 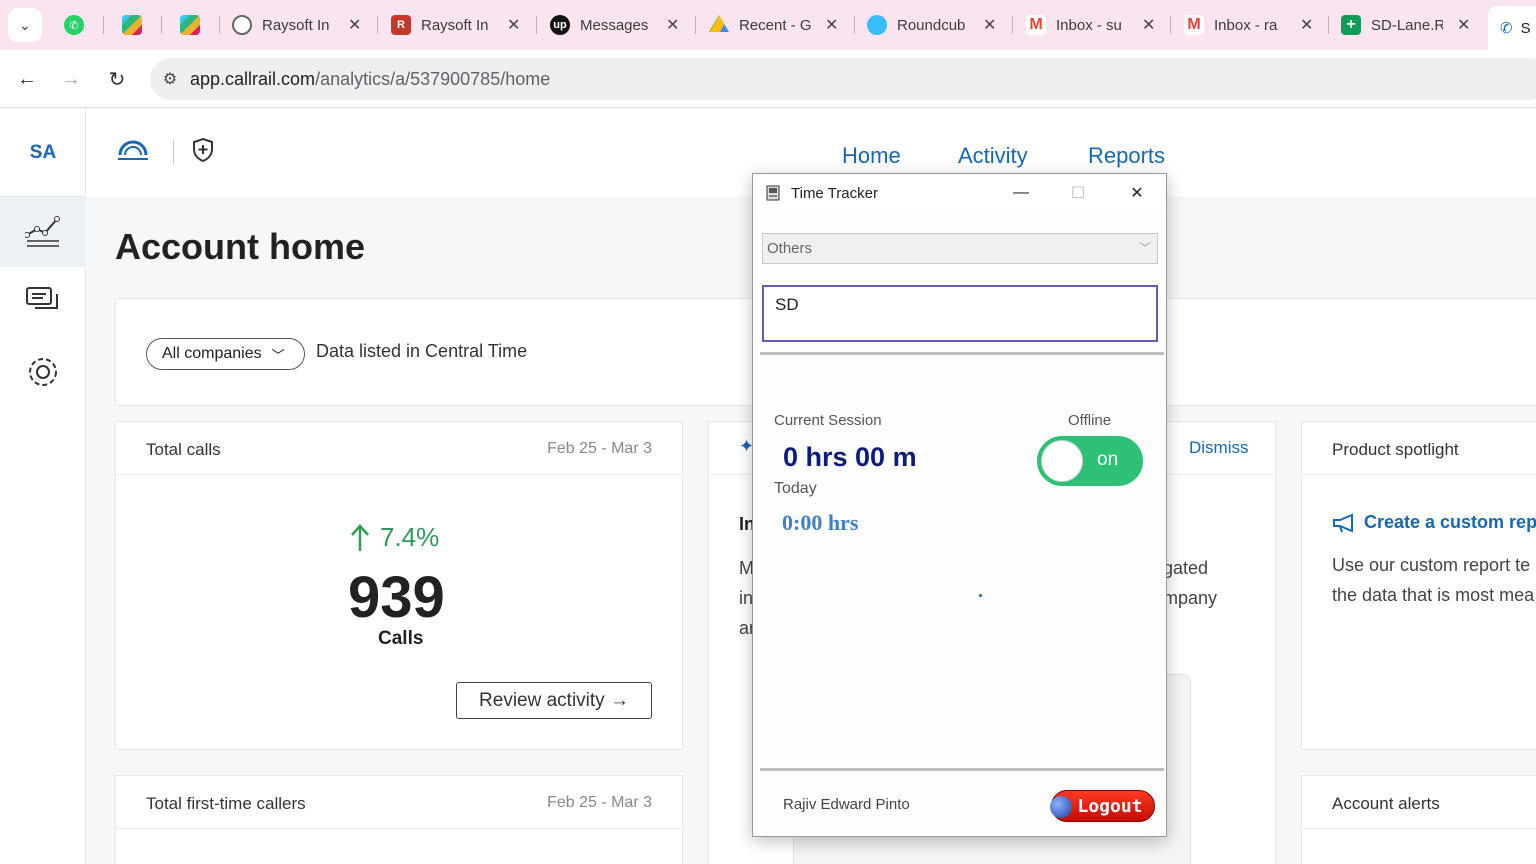 I want to click on nav-activity: Activity, so click(x=993, y=156).